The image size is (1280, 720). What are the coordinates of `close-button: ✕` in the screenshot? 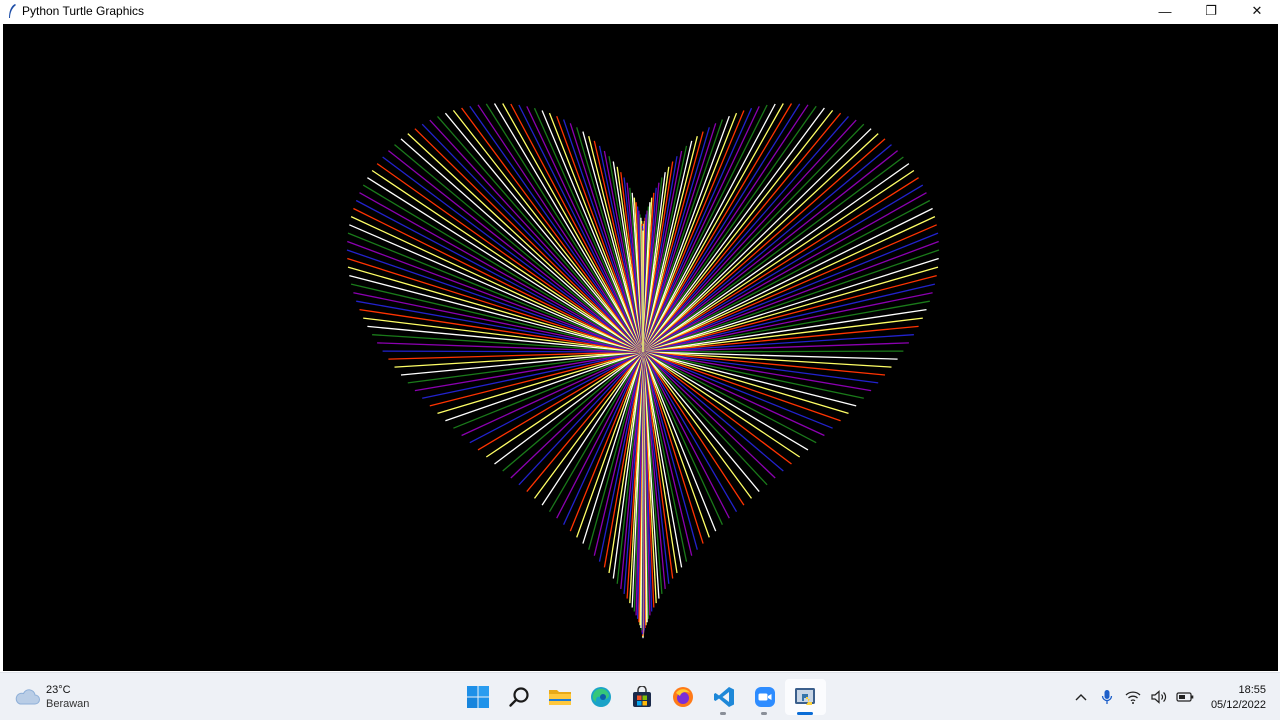 It's located at (1257, 11).